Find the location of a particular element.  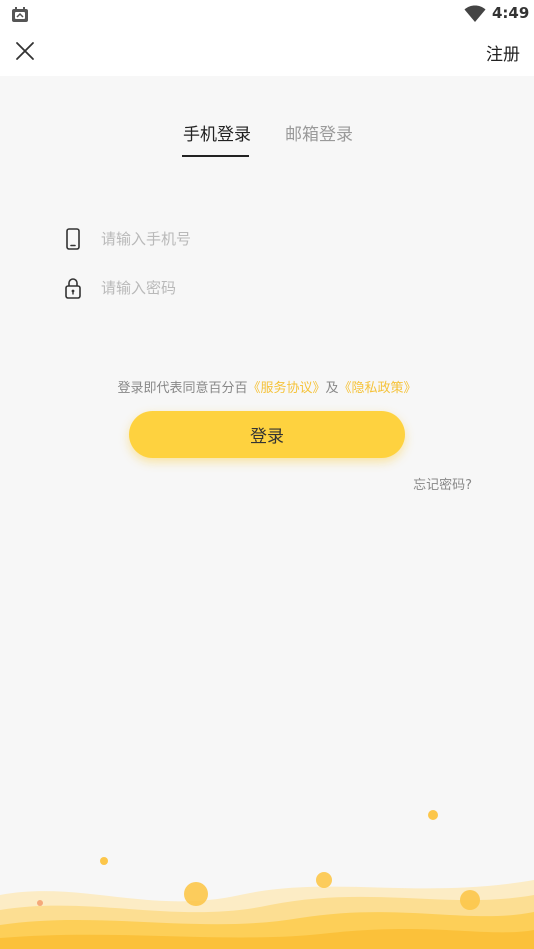

close-icon is located at coordinates (25, 51).